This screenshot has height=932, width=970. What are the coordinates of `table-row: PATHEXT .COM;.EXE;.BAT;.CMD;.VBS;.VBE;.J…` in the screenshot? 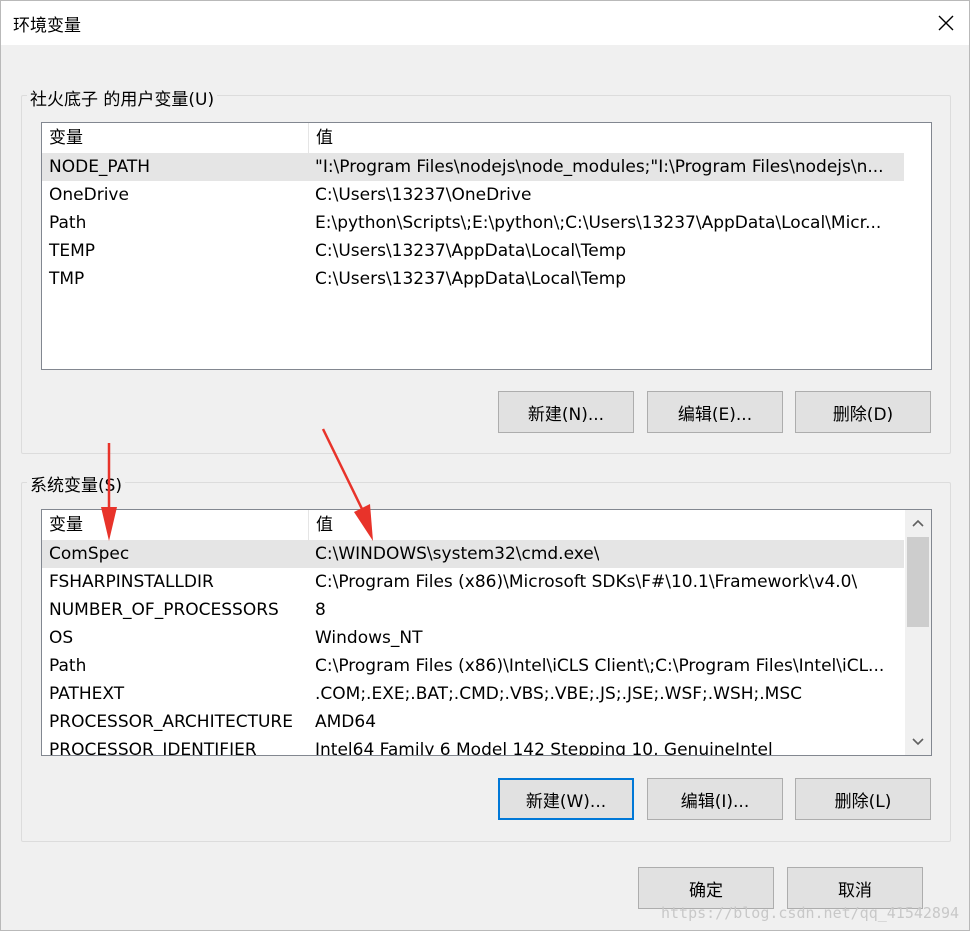 It's located at (473, 694).